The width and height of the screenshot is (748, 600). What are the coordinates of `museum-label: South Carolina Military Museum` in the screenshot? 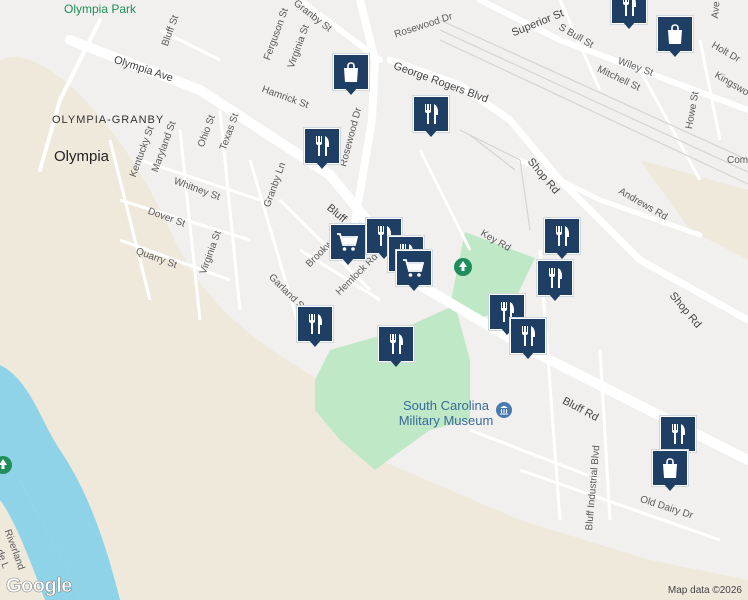 It's located at (446, 413).